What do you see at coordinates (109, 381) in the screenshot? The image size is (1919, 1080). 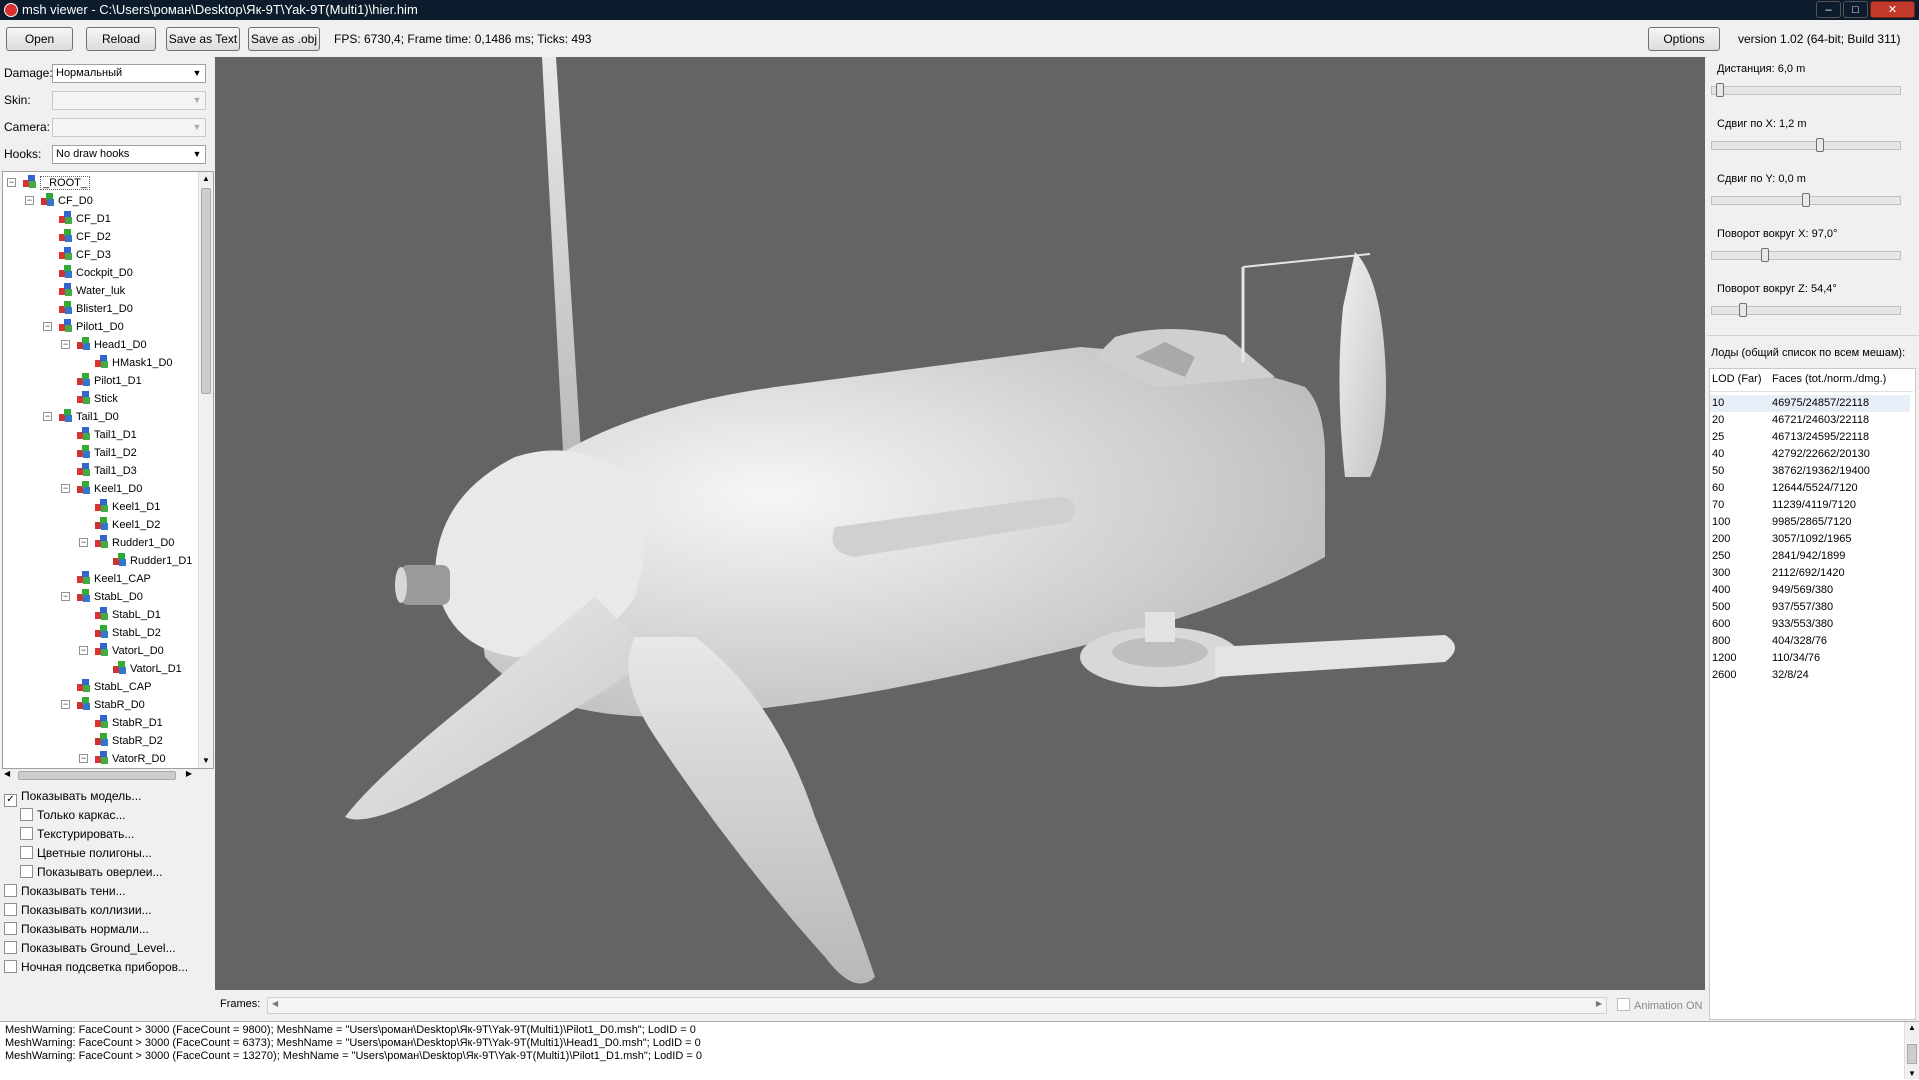 I see `tree-node: Pilot1_D1` at bounding box center [109, 381].